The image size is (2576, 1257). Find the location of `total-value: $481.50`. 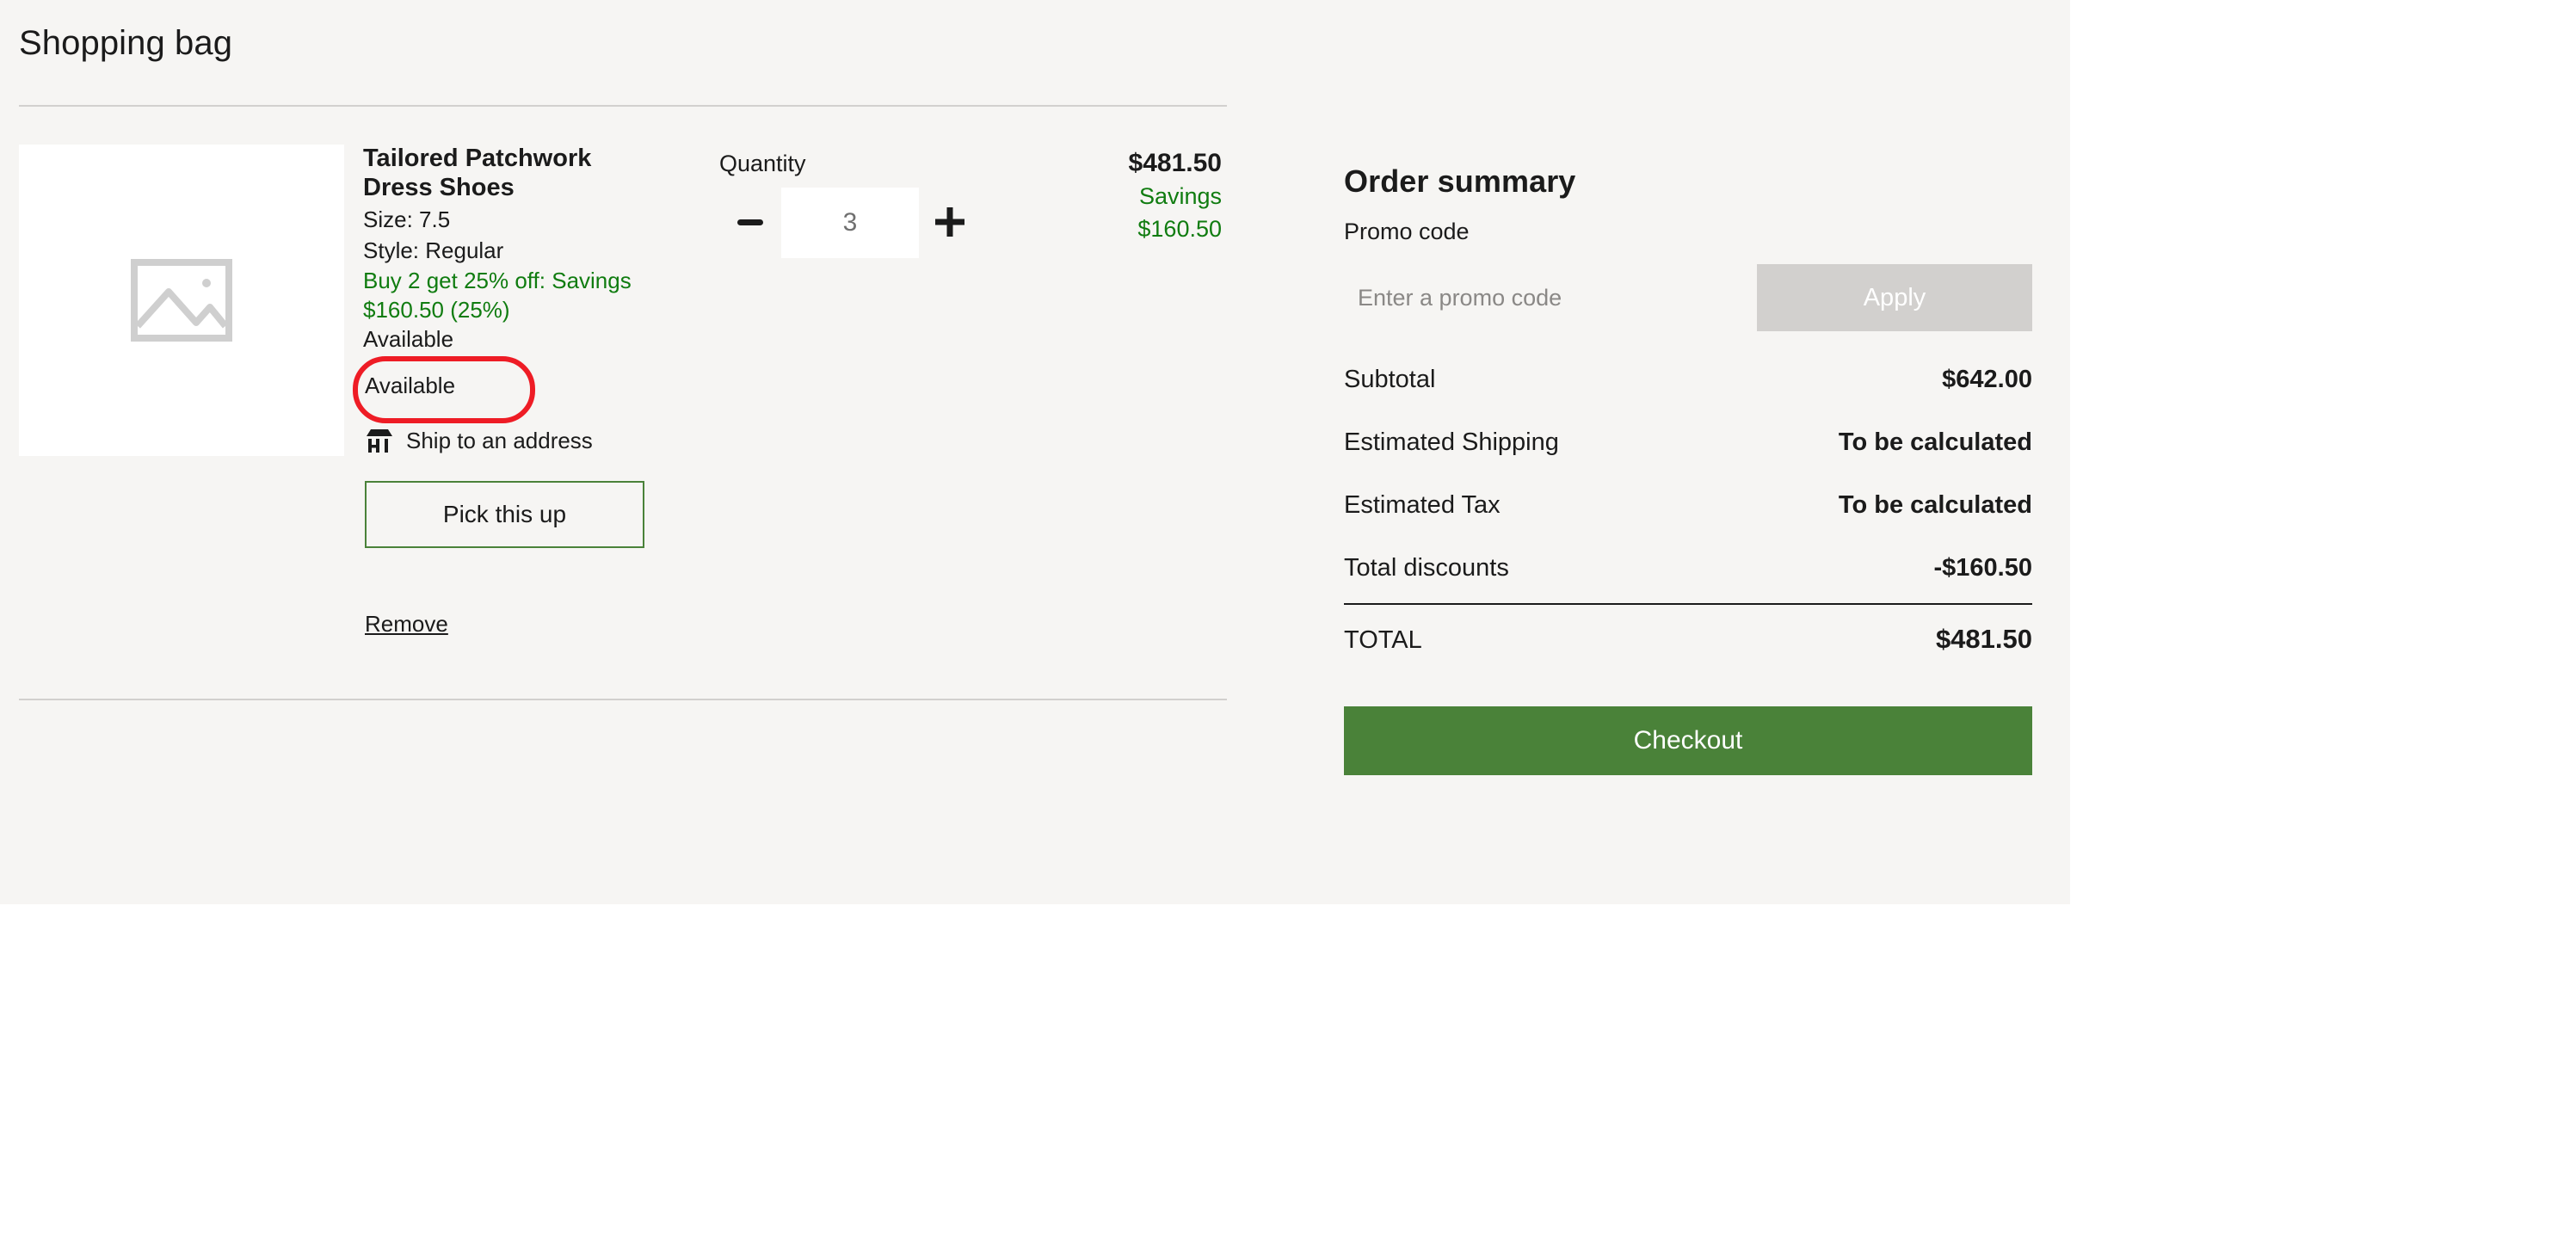

total-value: $481.50 is located at coordinates (1984, 639).